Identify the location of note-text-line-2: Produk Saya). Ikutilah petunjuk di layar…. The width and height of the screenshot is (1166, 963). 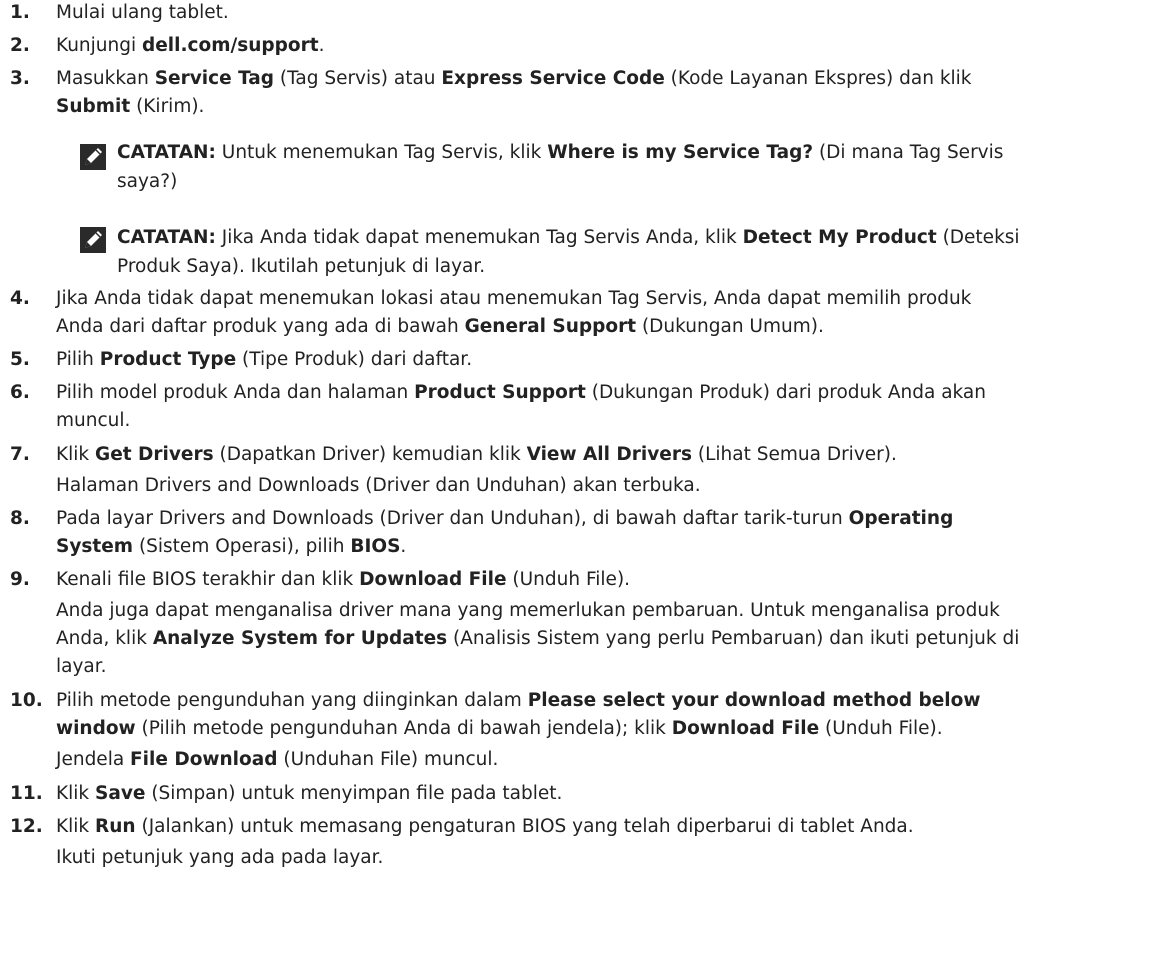
(301, 266).